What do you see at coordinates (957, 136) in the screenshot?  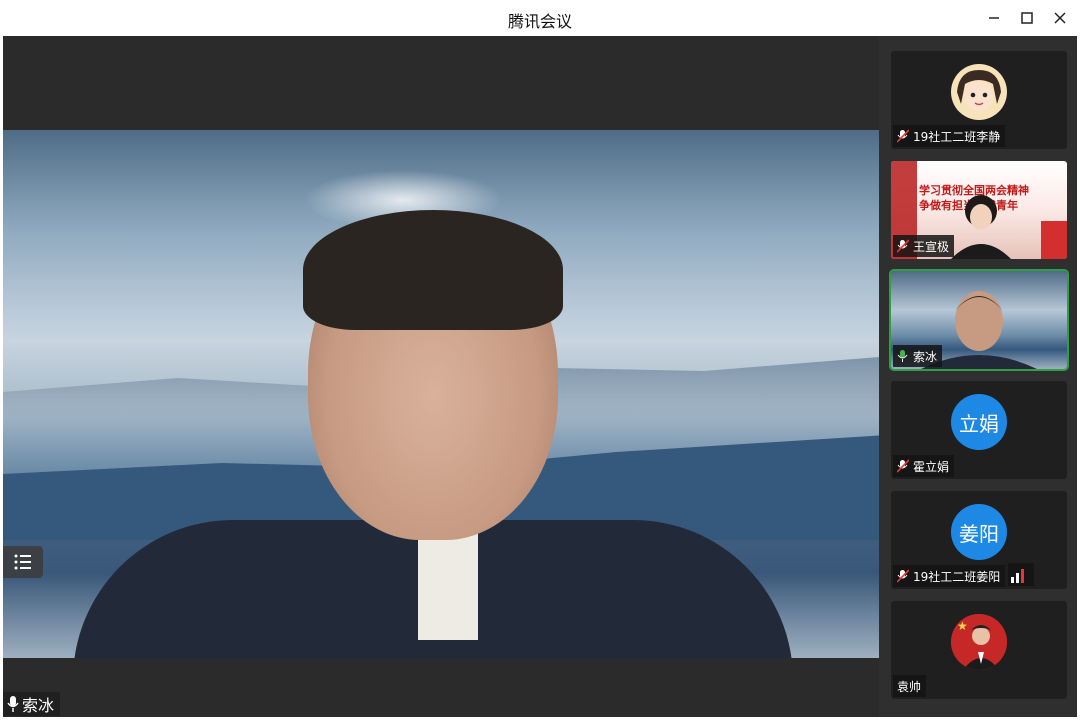 I see `participant-name: 19社工二班李静` at bounding box center [957, 136].